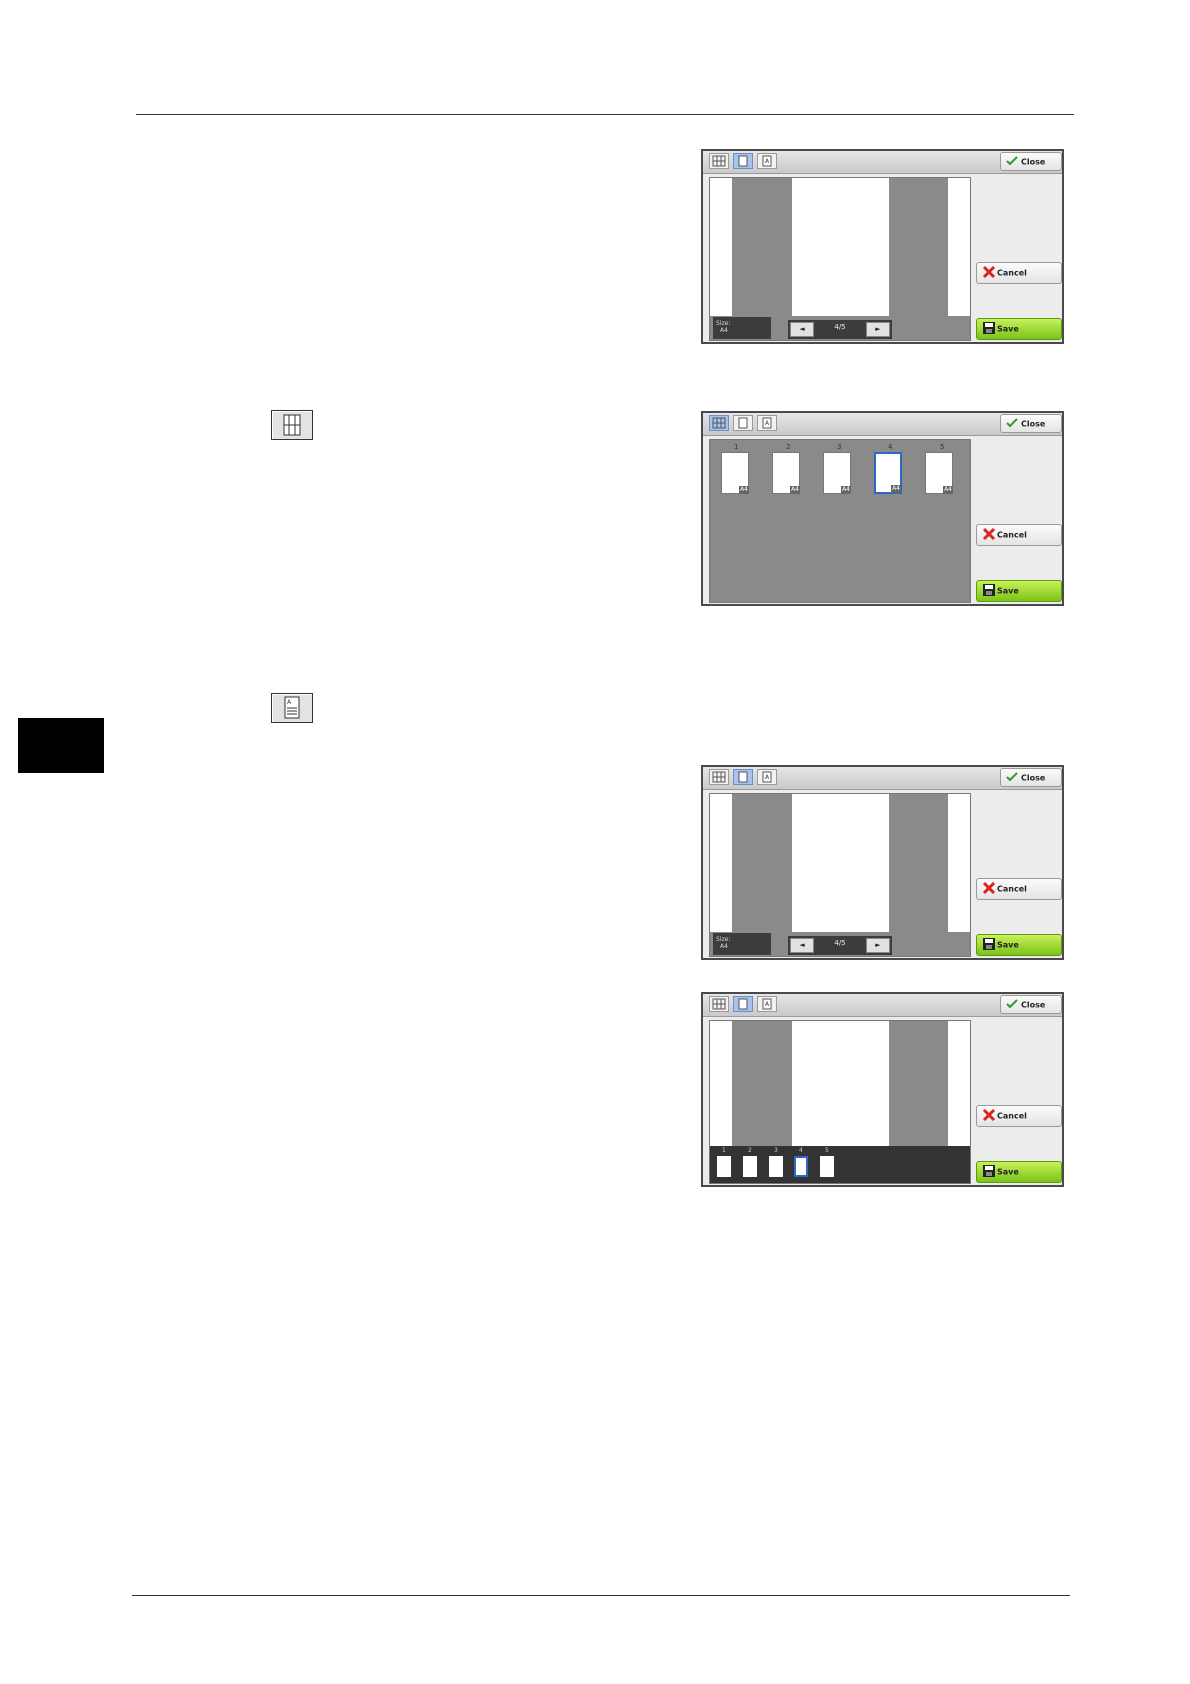 Image resolution: width=1190 pixels, height=1684 pixels. What do you see at coordinates (890, 447) in the screenshot?
I see `thumbnail-number: 4` at bounding box center [890, 447].